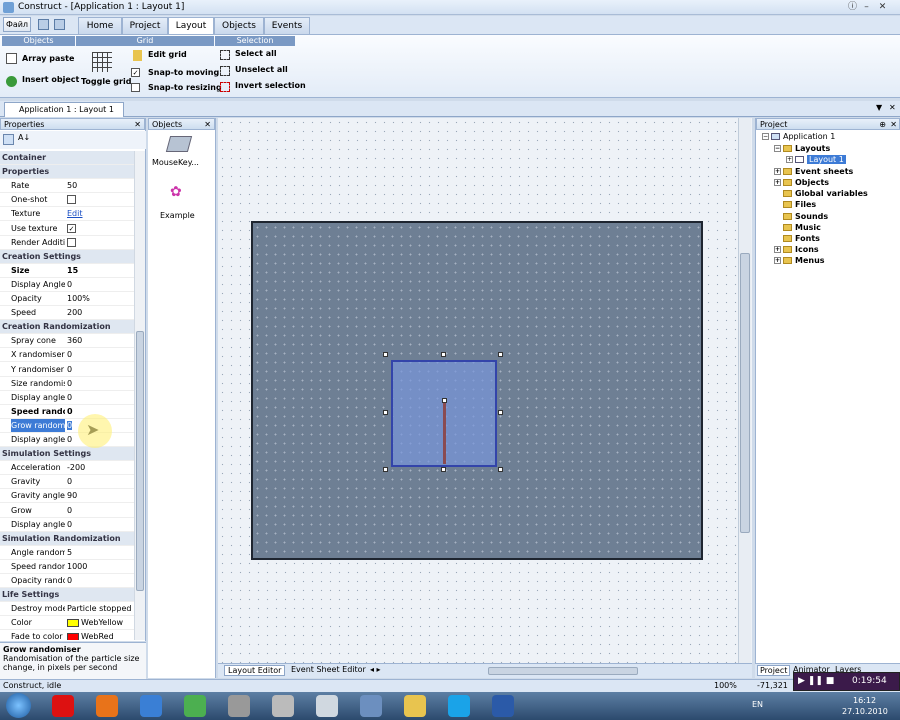  What do you see at coordinates (185, 87) in the screenshot?
I see `snap-resizing-label: Snap-to resizing` at bounding box center [185, 87].